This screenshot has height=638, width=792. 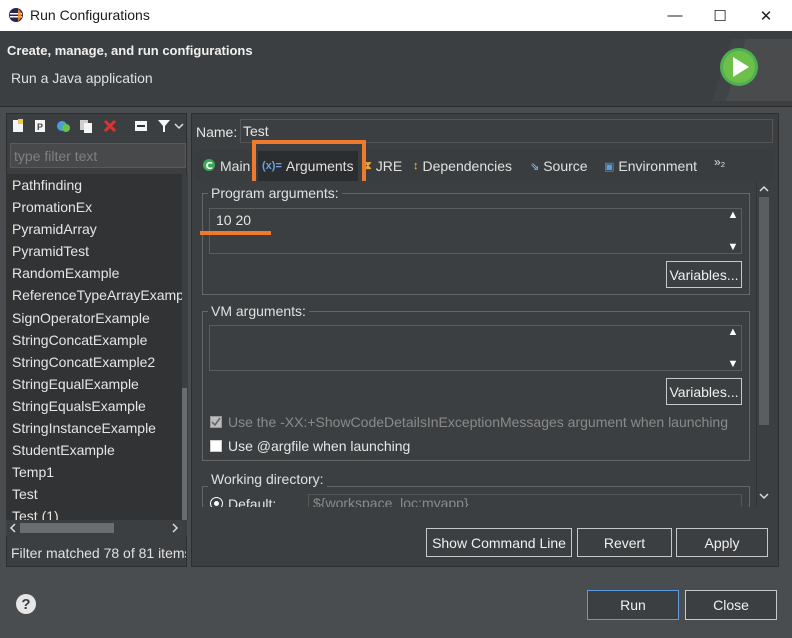 What do you see at coordinates (389, 166) in the screenshot?
I see `tab-label: JRE` at bounding box center [389, 166].